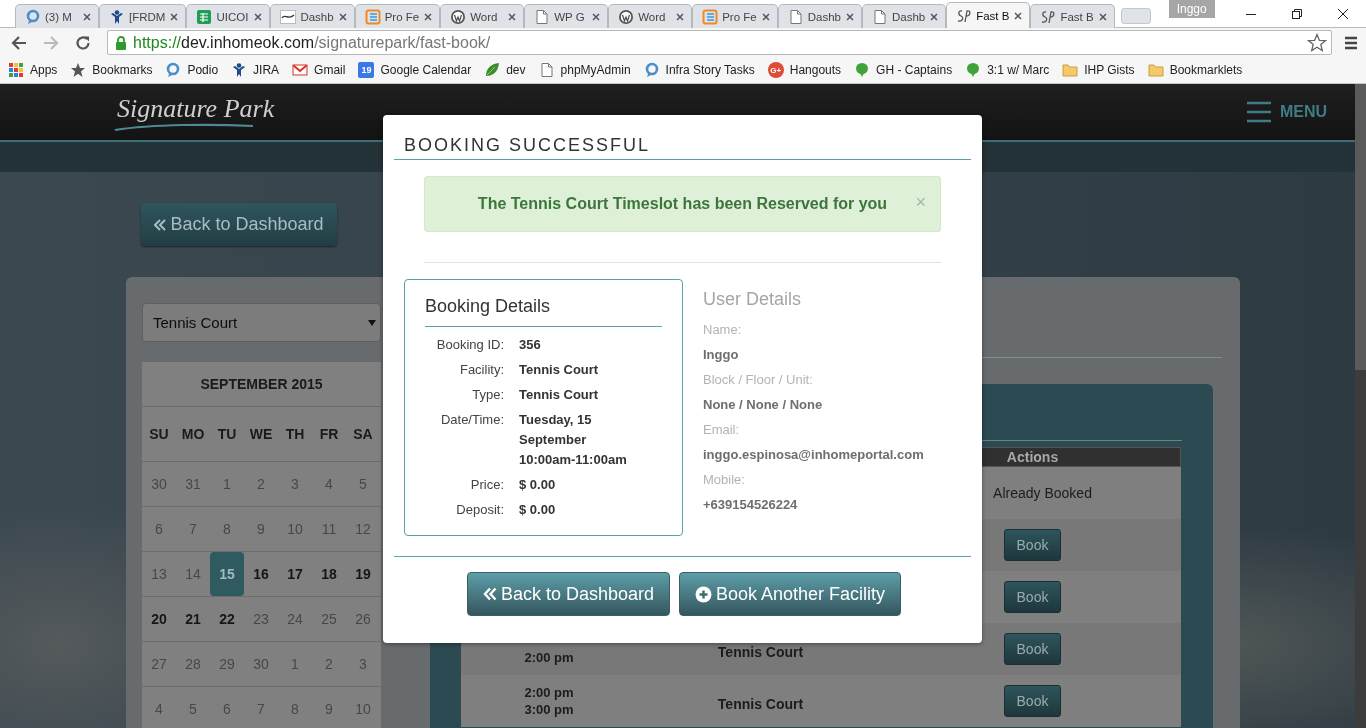 This screenshot has height=728, width=1366. I want to click on dialog-button: Back to Dashboard, so click(568, 594).